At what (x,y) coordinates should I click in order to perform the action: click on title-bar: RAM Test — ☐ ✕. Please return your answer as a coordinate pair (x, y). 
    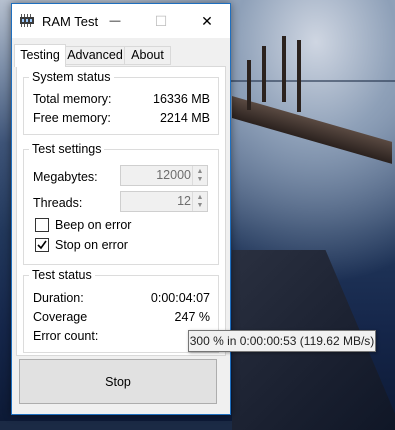
    Looking at the image, I should click on (121, 21).